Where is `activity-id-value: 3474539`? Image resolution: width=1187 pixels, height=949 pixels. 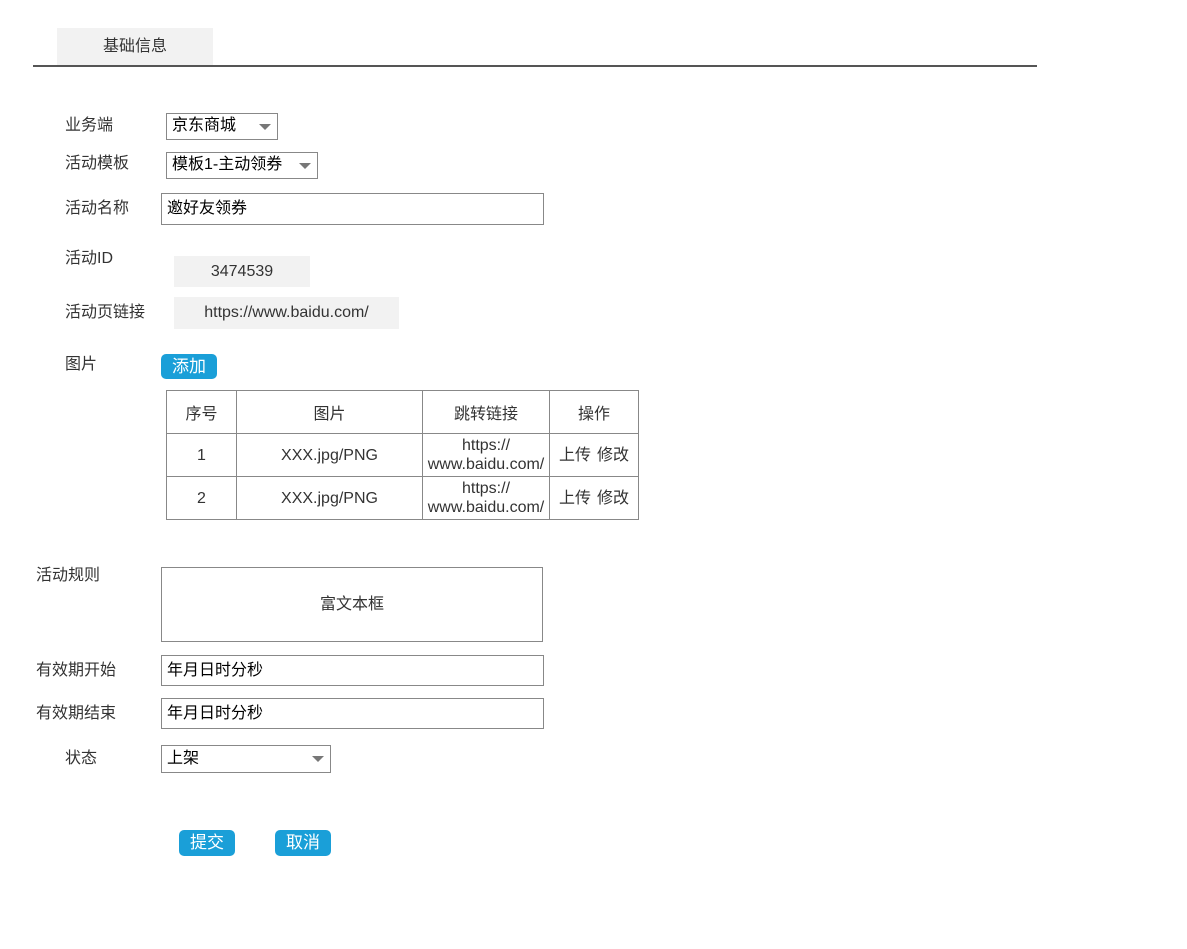 activity-id-value: 3474539 is located at coordinates (242, 271).